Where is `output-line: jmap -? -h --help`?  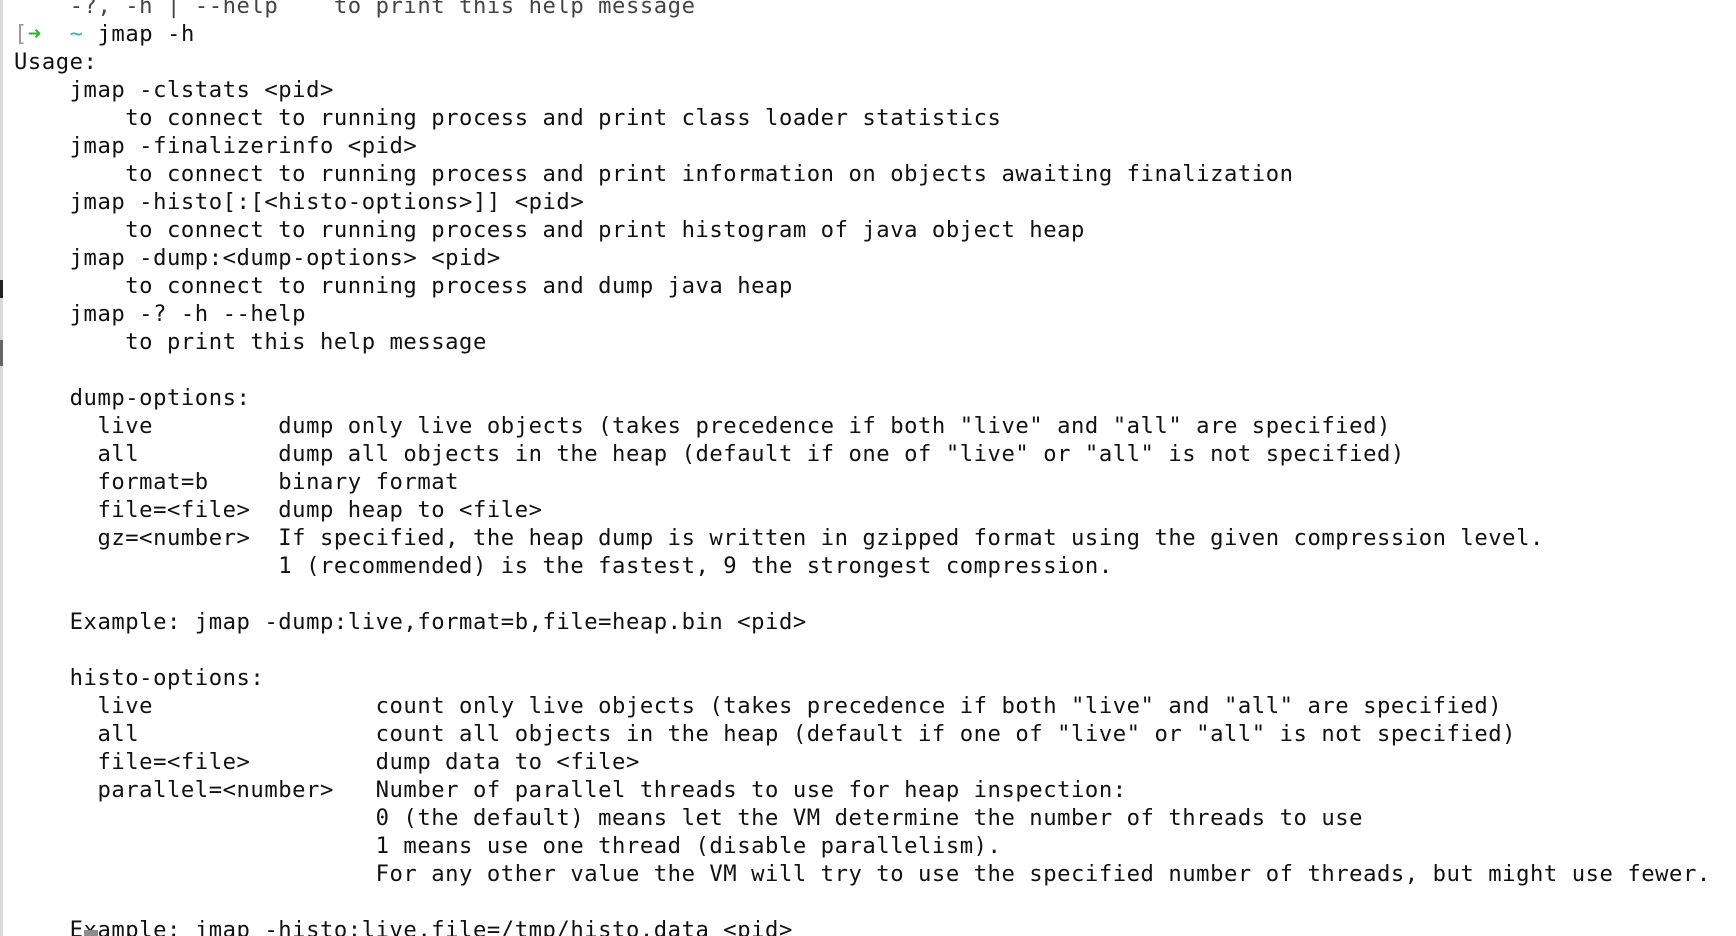
output-line: jmap -? -h --help is located at coordinates (160, 314).